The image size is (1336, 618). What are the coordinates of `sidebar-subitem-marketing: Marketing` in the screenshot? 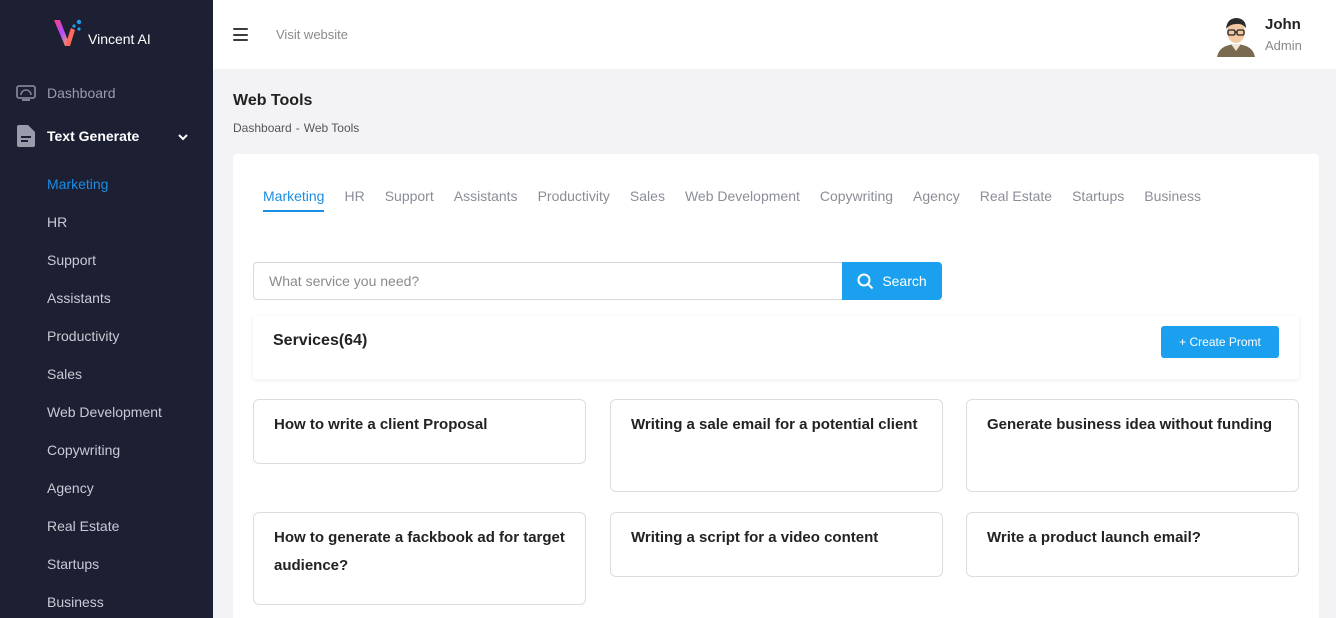 It's located at (77, 184).